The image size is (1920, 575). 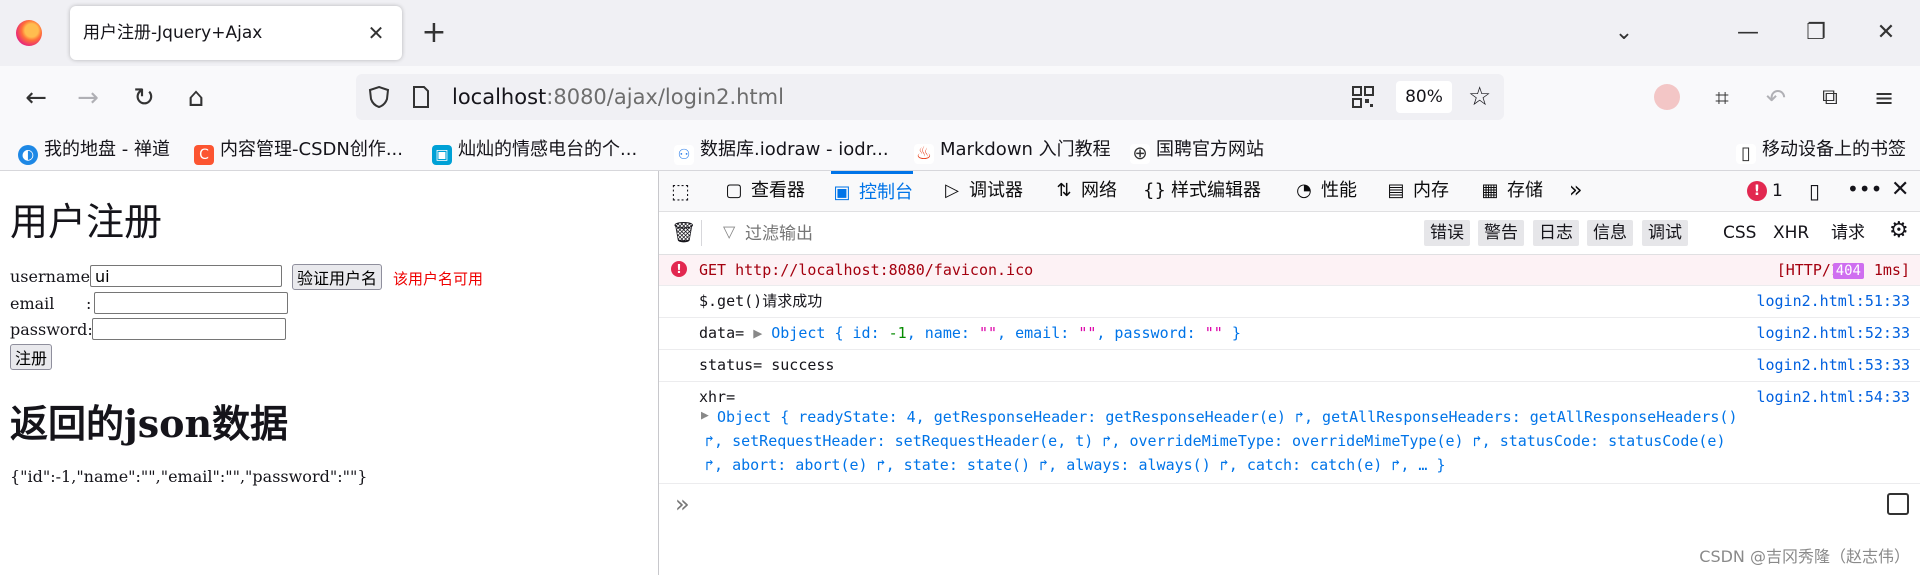 I want to click on csdn-icon: C, so click(x=204, y=155).